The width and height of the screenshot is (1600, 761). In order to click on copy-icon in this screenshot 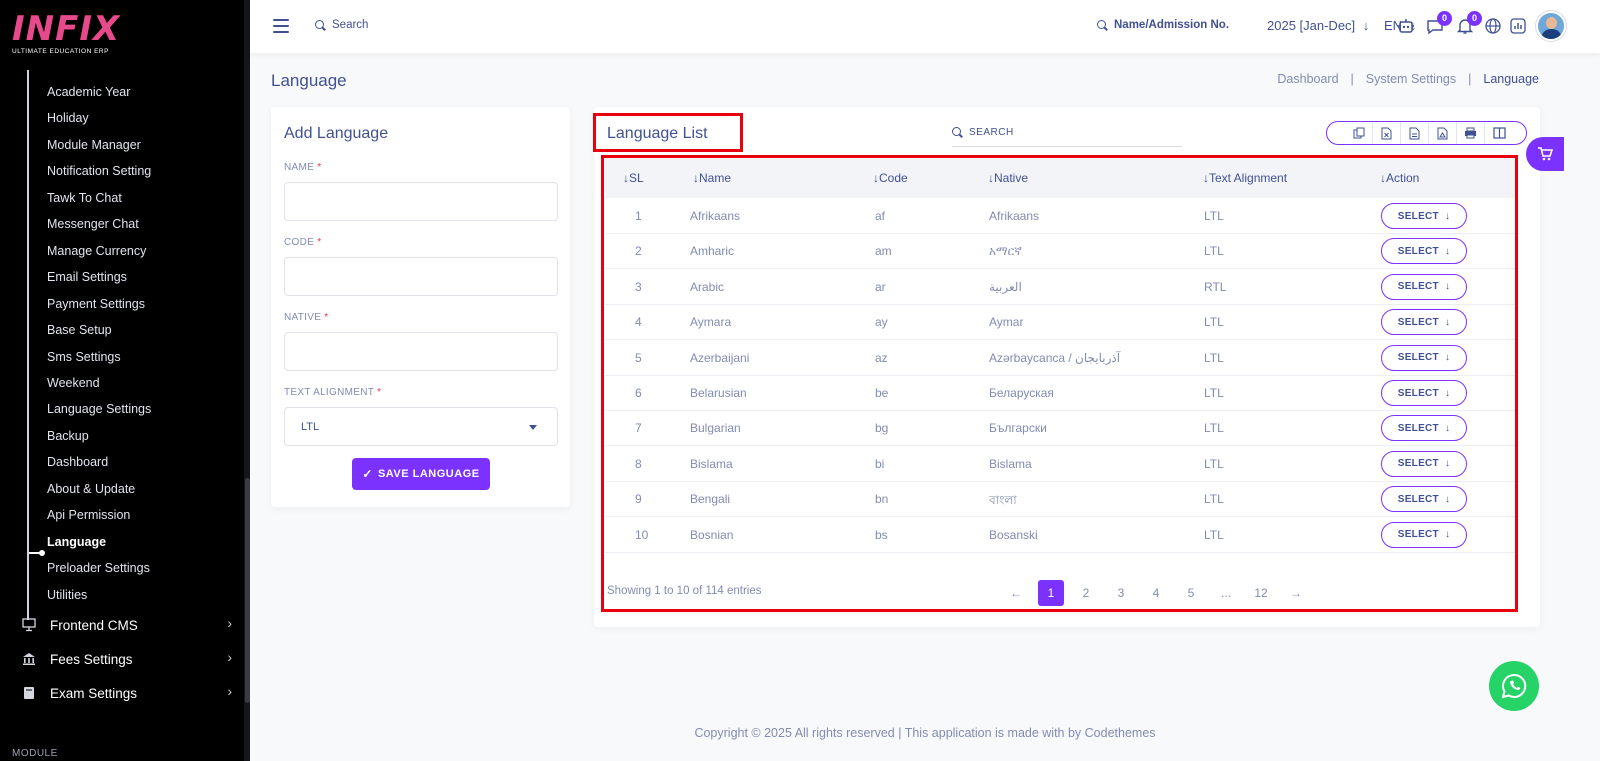, I will do `click(1359, 133)`.